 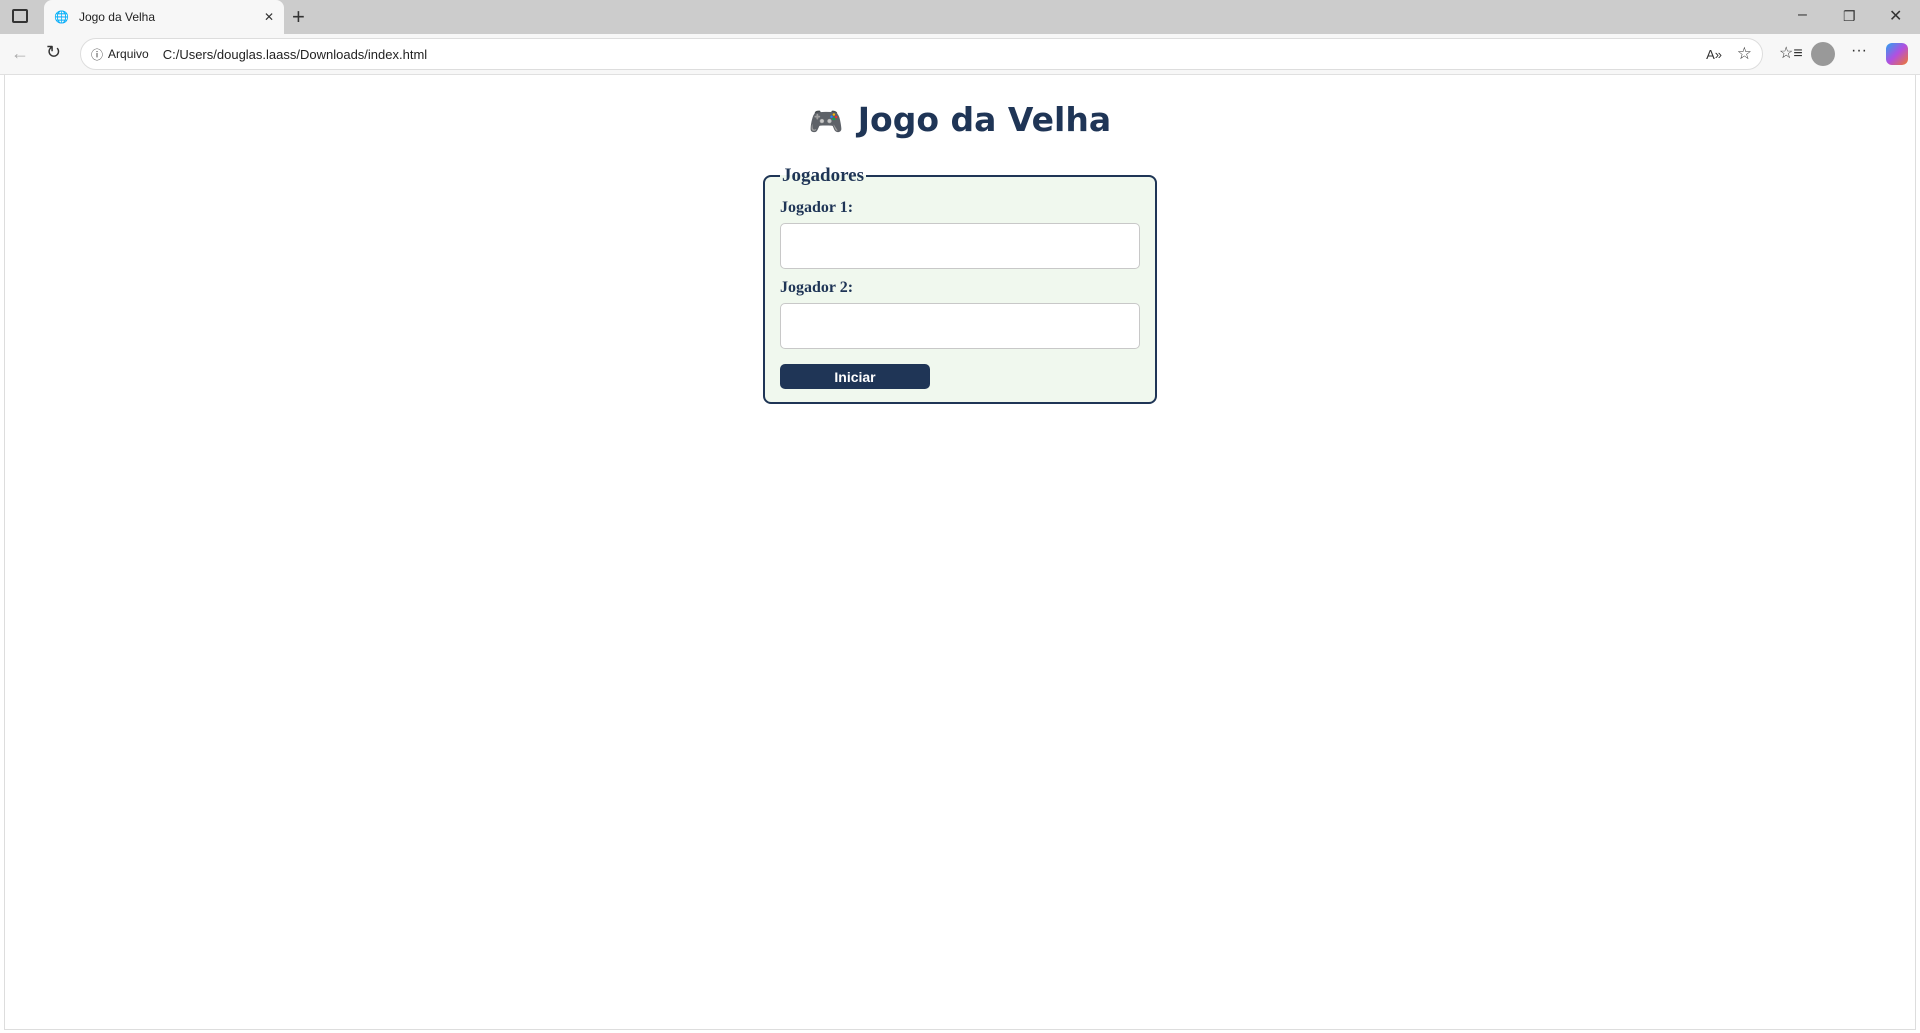 I want to click on player2-input, so click(x=960, y=326).